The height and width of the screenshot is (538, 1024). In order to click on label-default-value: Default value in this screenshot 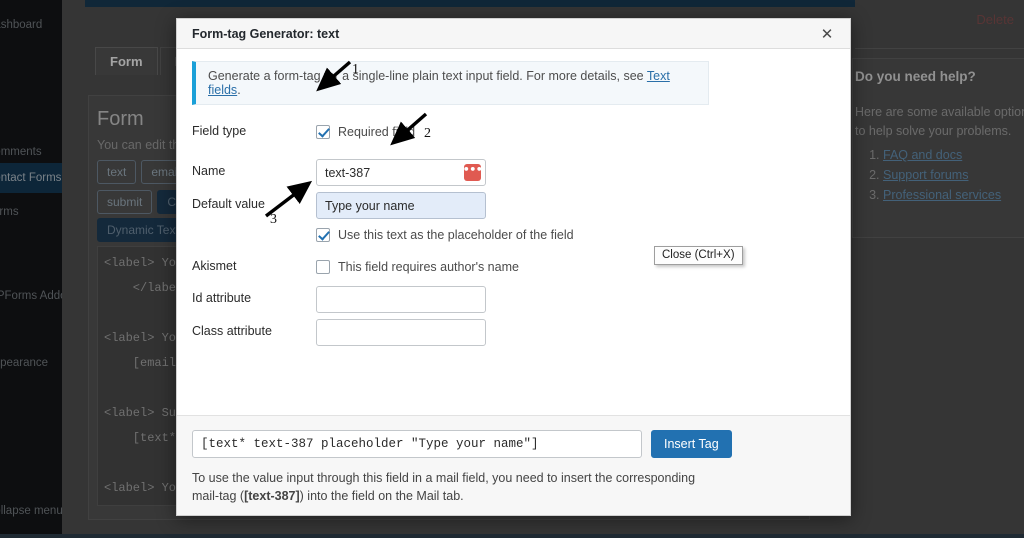, I will do `click(228, 204)`.